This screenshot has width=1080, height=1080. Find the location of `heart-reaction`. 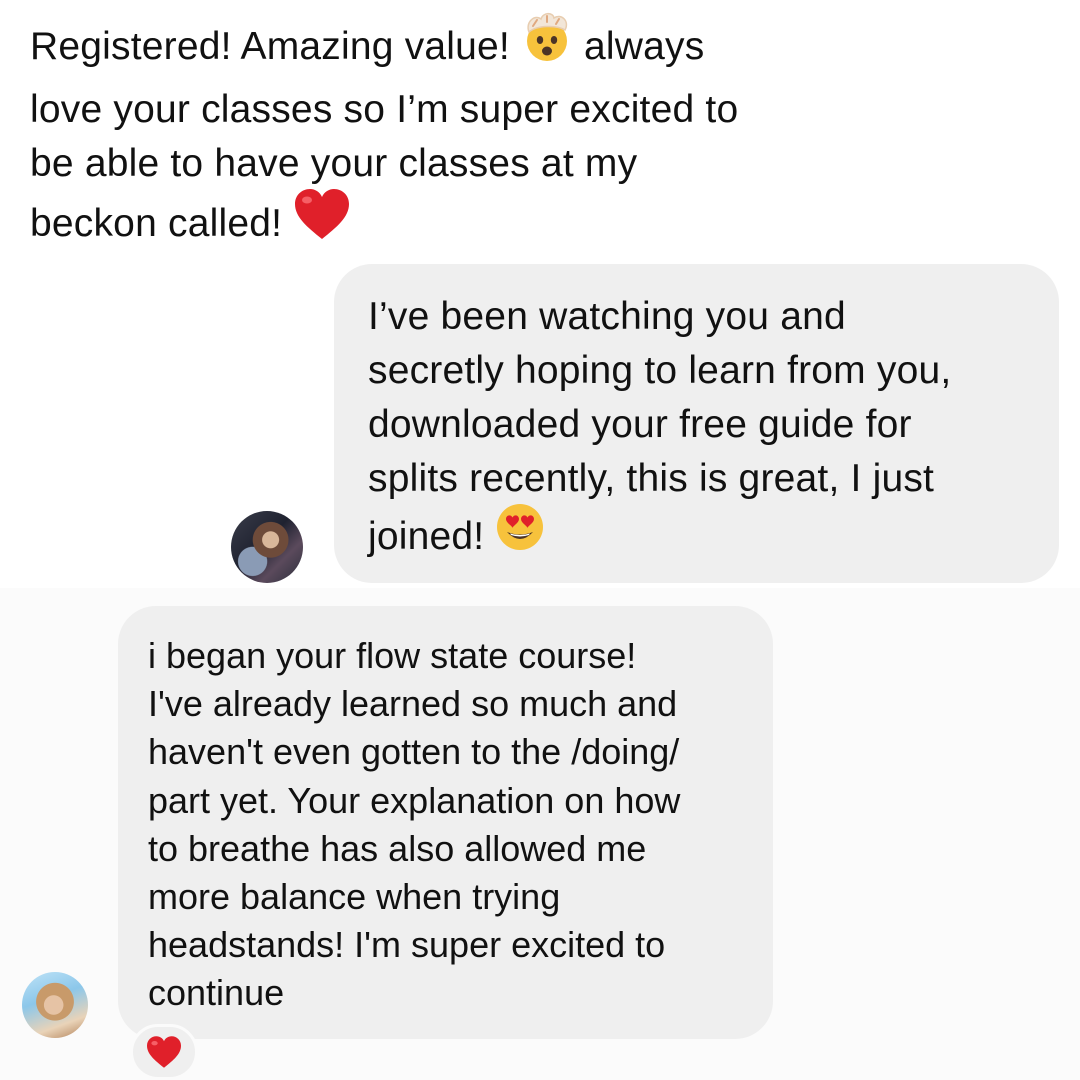

heart-reaction is located at coordinates (164, 1052).